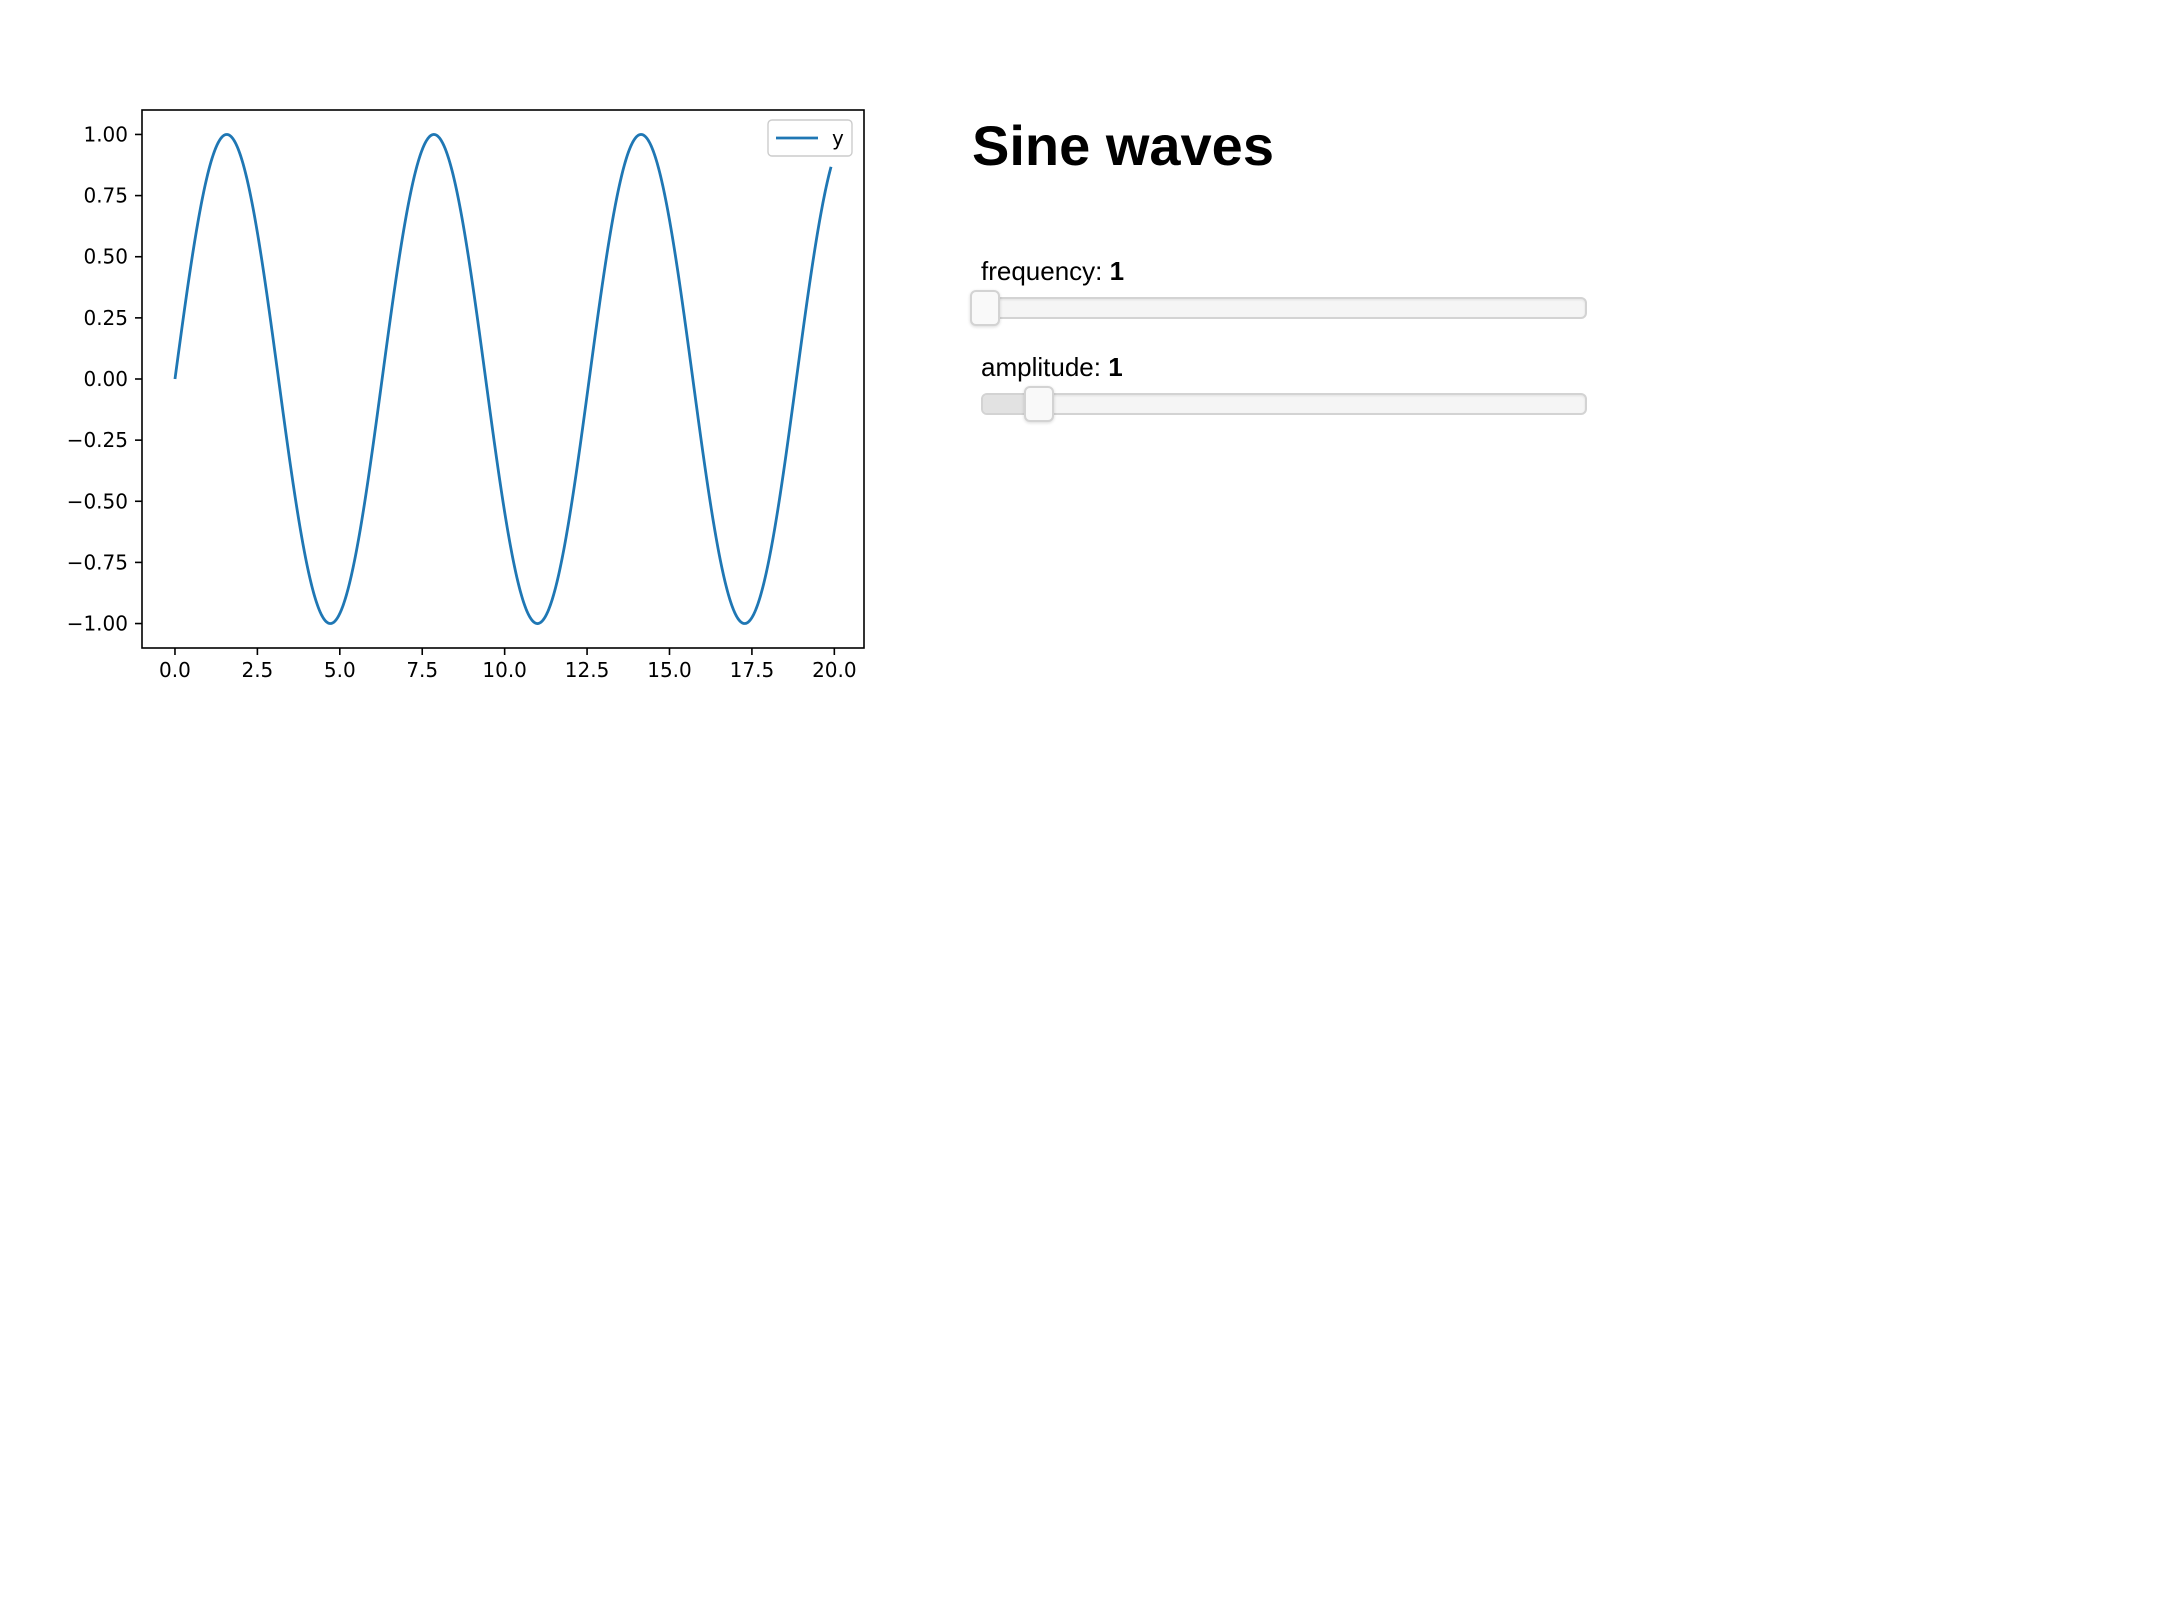  I want to click on x-tick-label: 10.0, so click(504, 670).